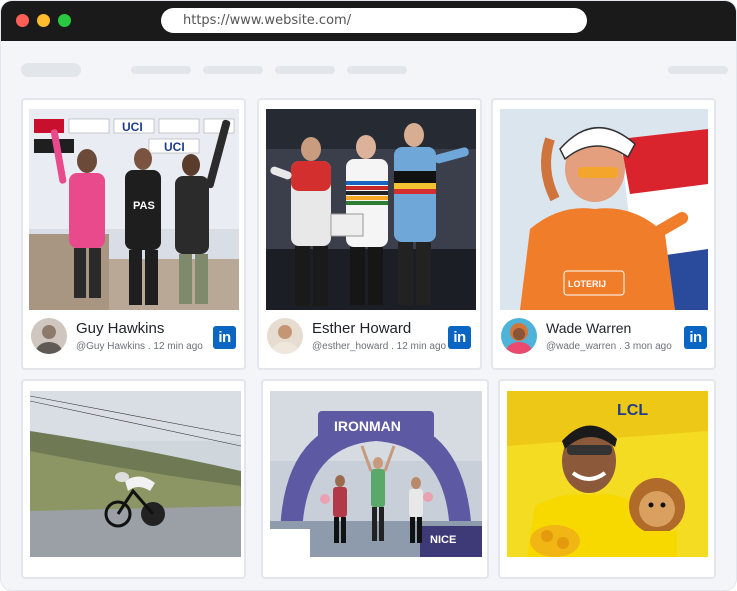  I want to click on post-photo: LCL, so click(607, 474).